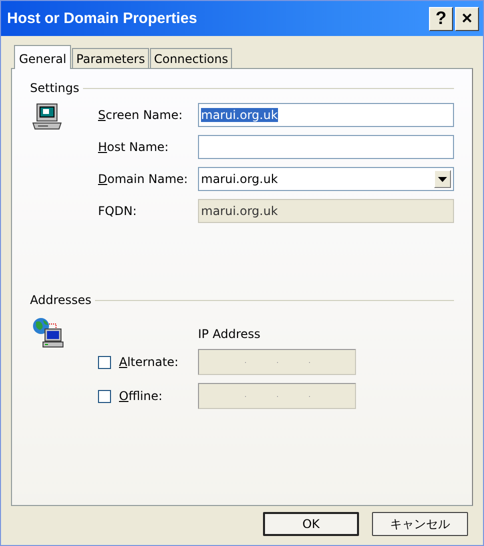 This screenshot has width=484, height=546. Describe the element at coordinates (149, 362) in the screenshot. I see `checkbox-label: Alternate:` at that location.